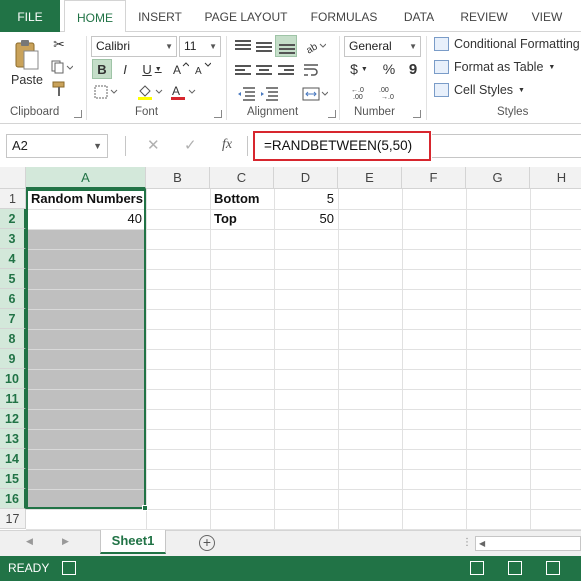 Image resolution: width=581 pixels, height=581 pixels. Describe the element at coordinates (69, 568) in the screenshot. I see `macro-record-icon` at that location.